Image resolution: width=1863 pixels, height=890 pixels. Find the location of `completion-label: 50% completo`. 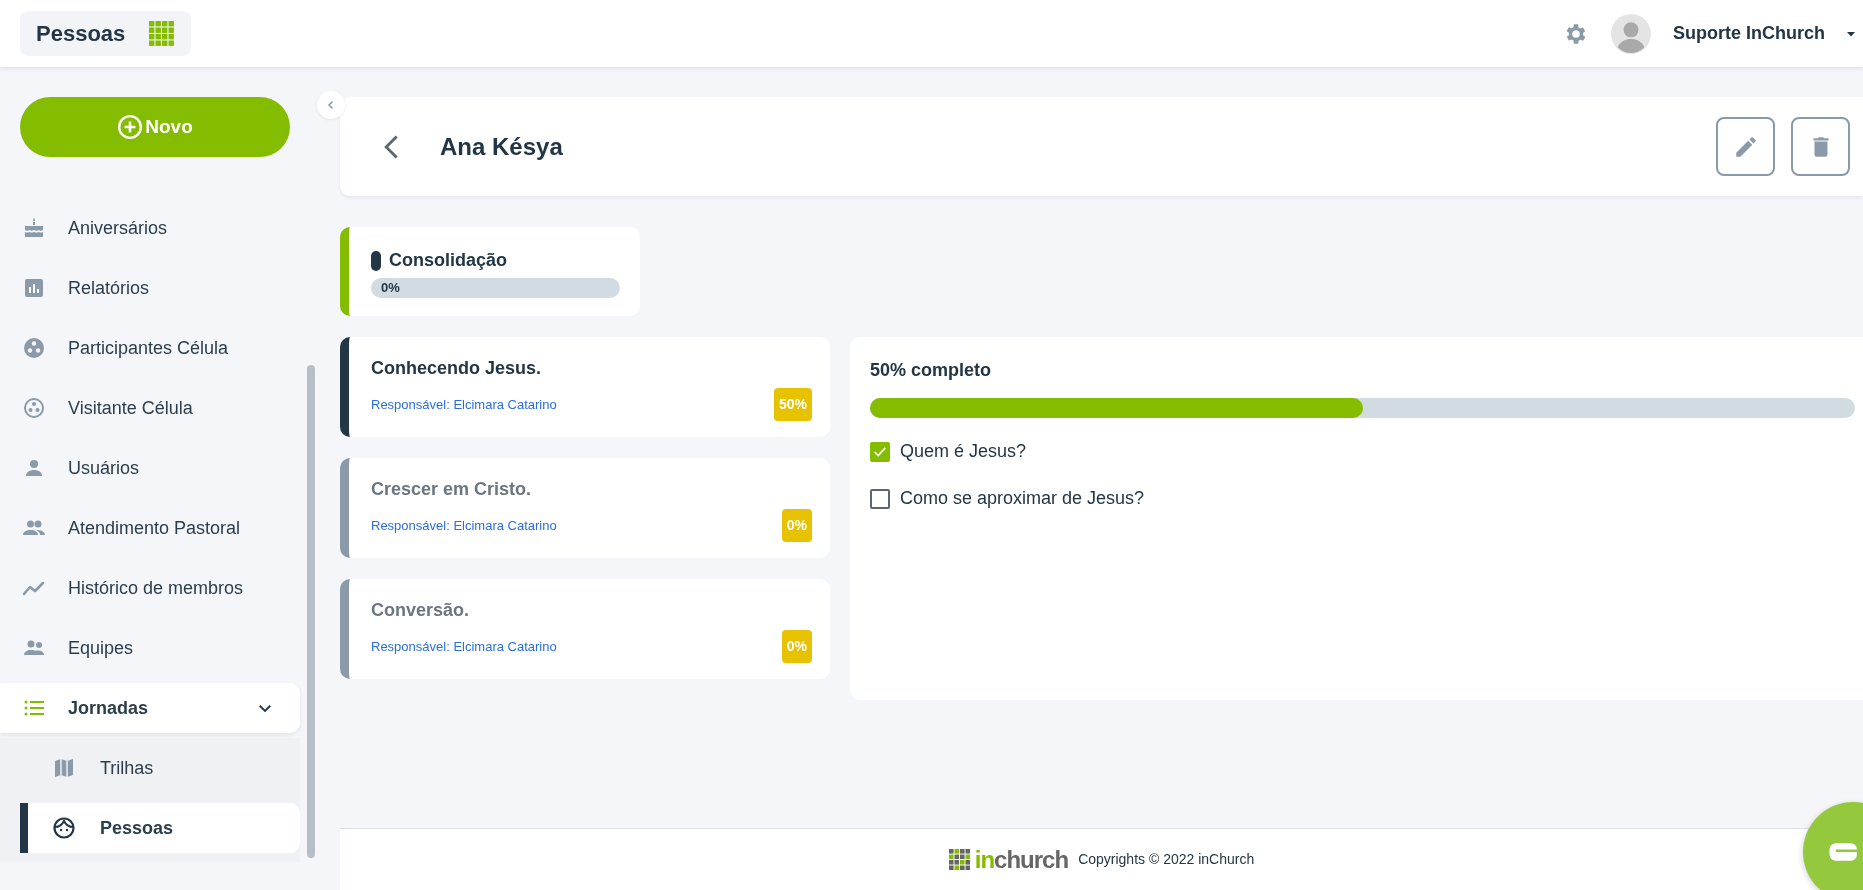

completion-label: 50% completo is located at coordinates (931, 370).